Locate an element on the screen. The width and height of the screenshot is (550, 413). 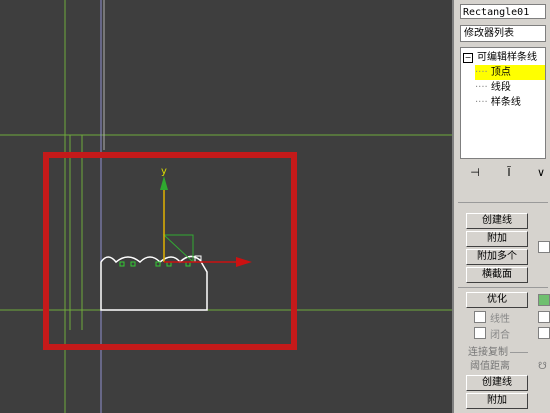
optimize-button: 优化 is located at coordinates (497, 300).